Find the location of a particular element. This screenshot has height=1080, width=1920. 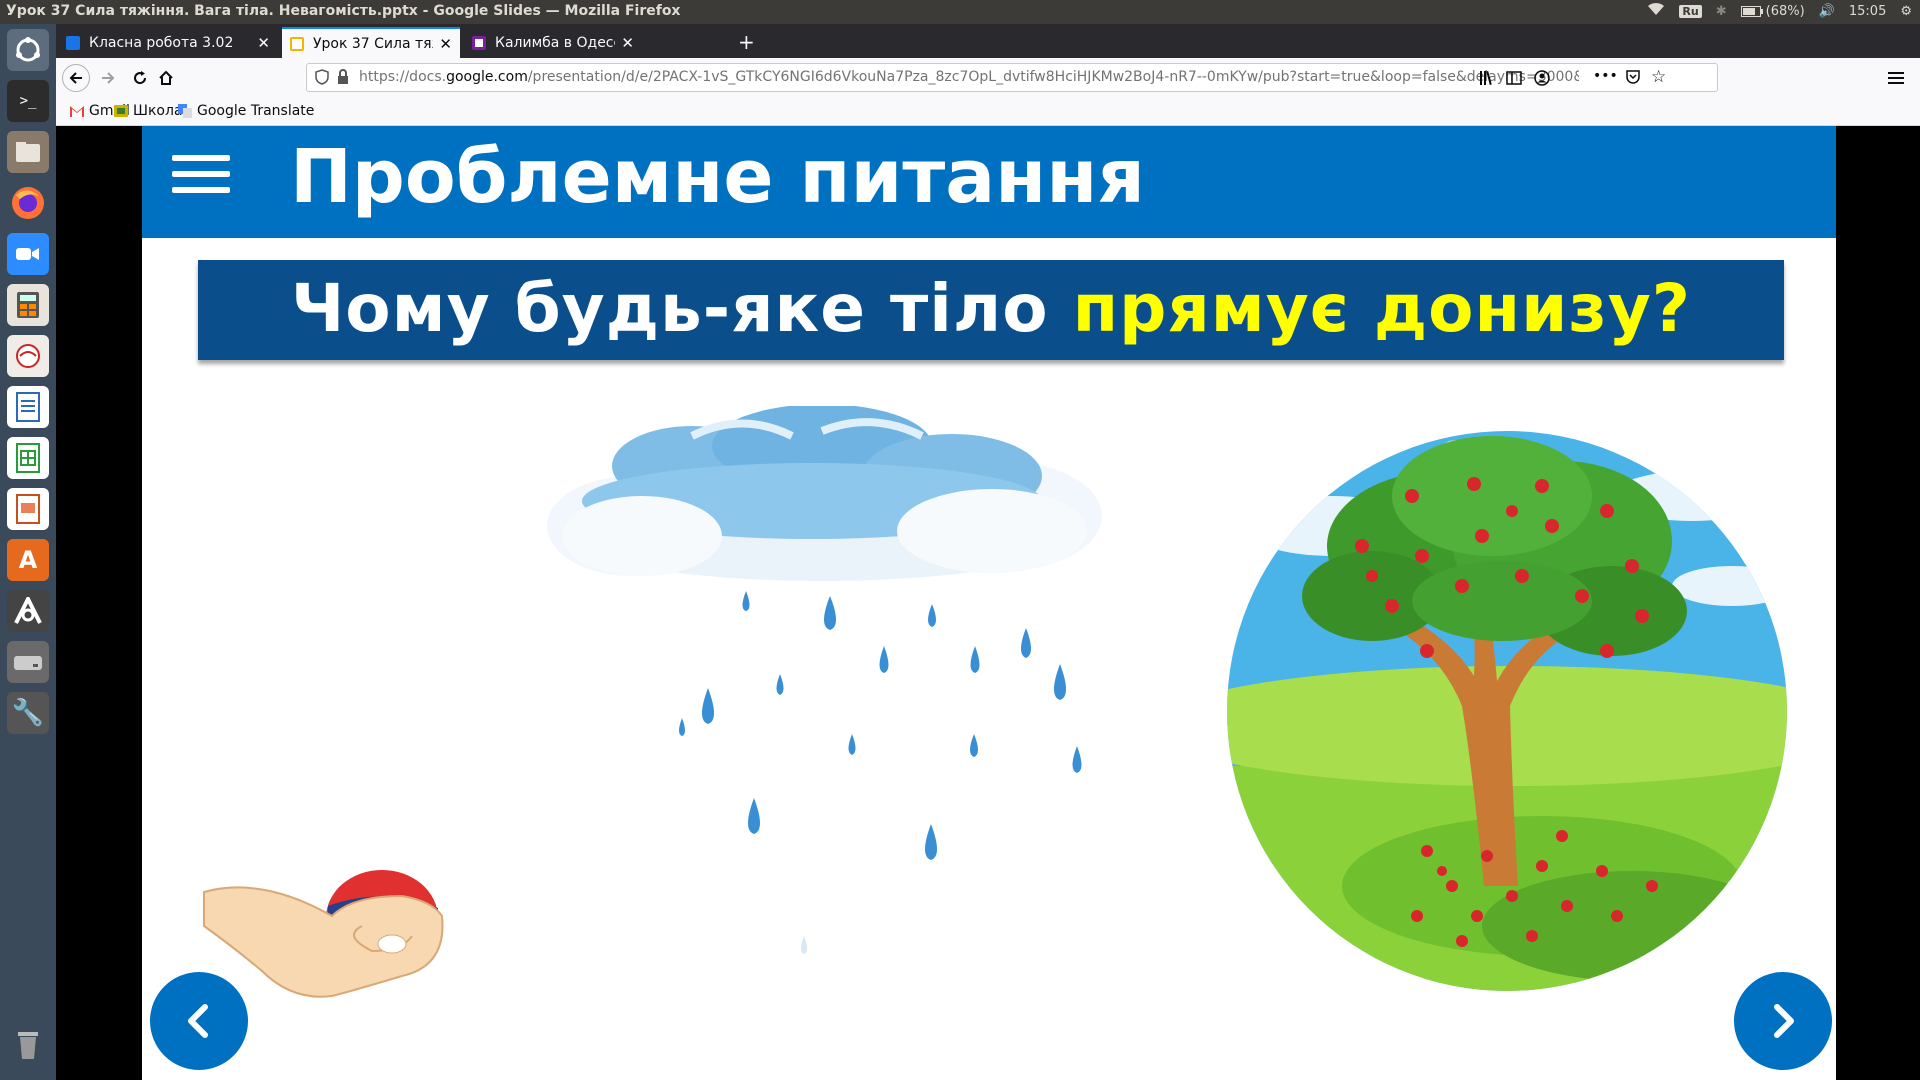

question-text: Чому будь-яке тіло прямує донизу? is located at coordinates (991, 308).